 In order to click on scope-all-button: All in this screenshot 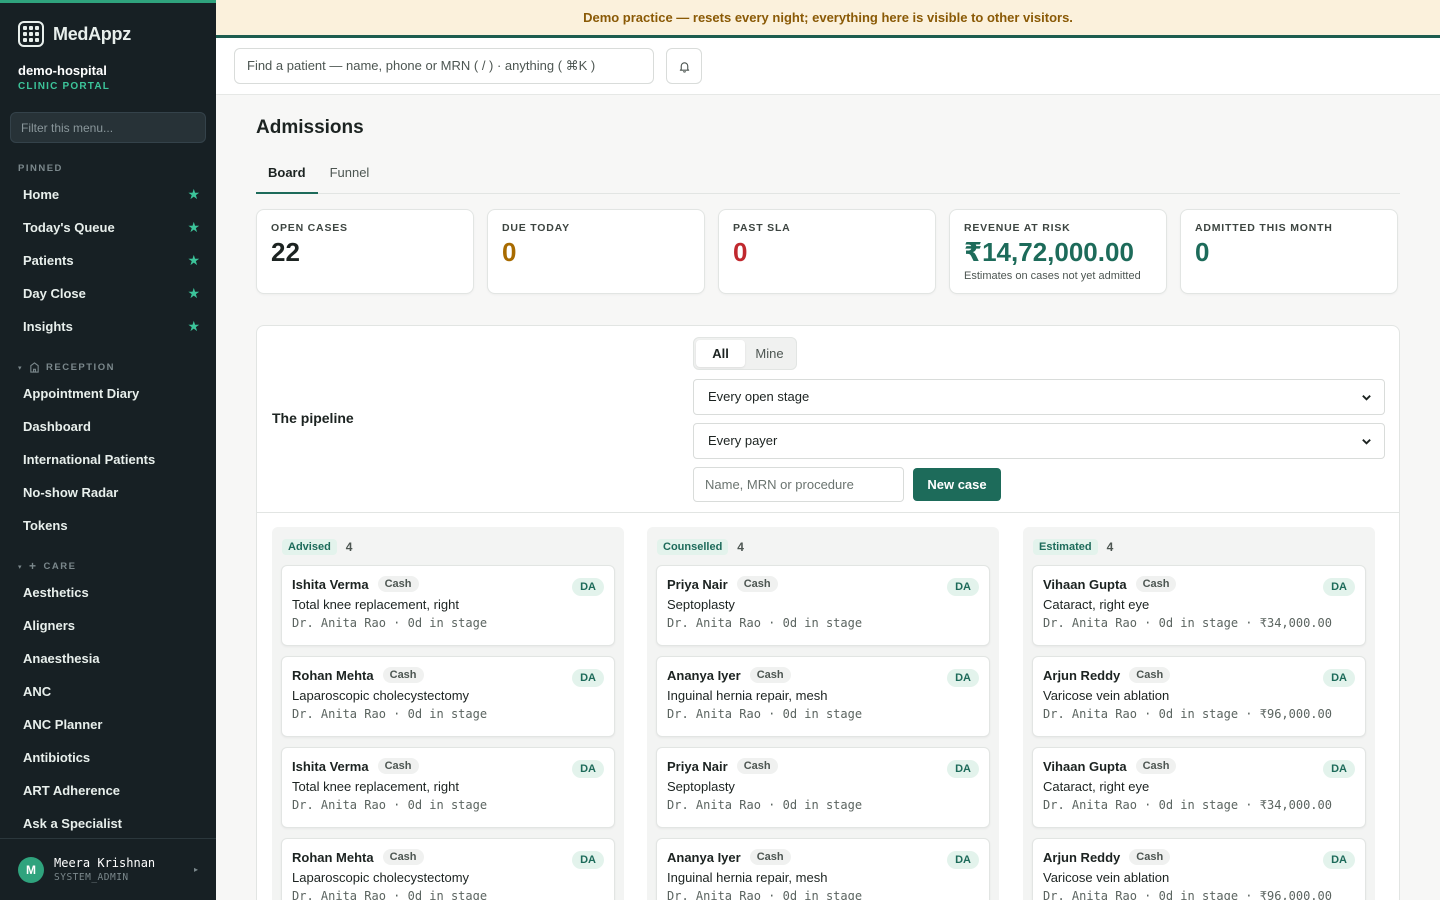, I will do `click(720, 353)`.